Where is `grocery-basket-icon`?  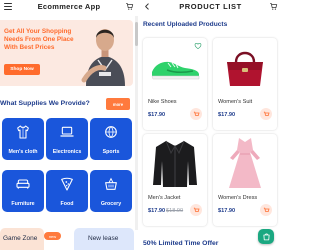
grocery-basket-icon is located at coordinates (111, 183).